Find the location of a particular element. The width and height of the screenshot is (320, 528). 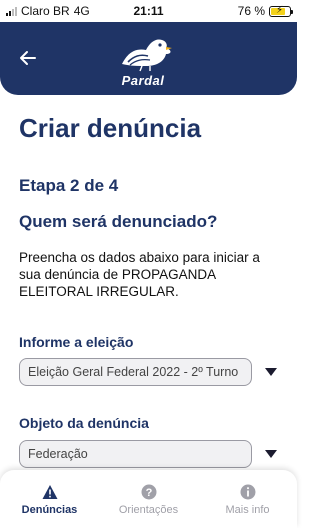

election-label: Informe a eleição is located at coordinates (76, 342).